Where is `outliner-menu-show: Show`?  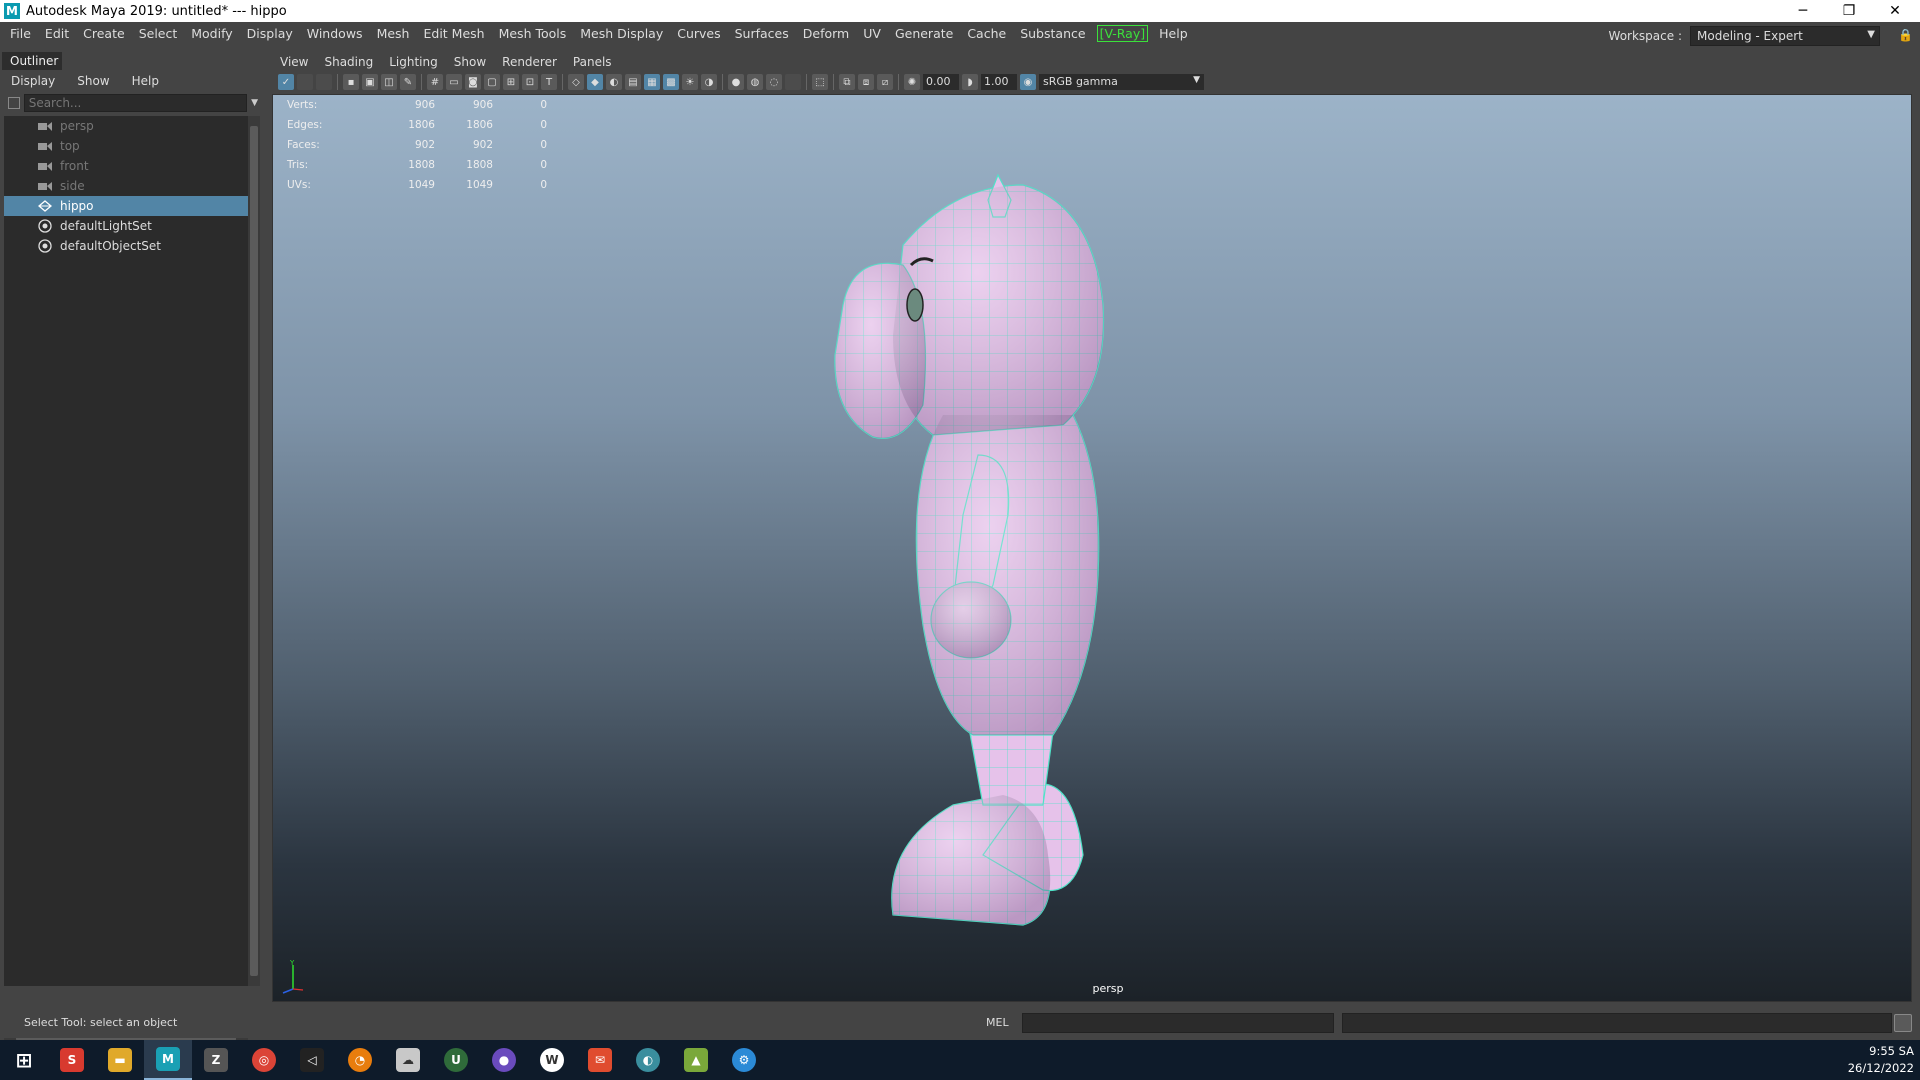 outliner-menu-show: Show is located at coordinates (93, 81).